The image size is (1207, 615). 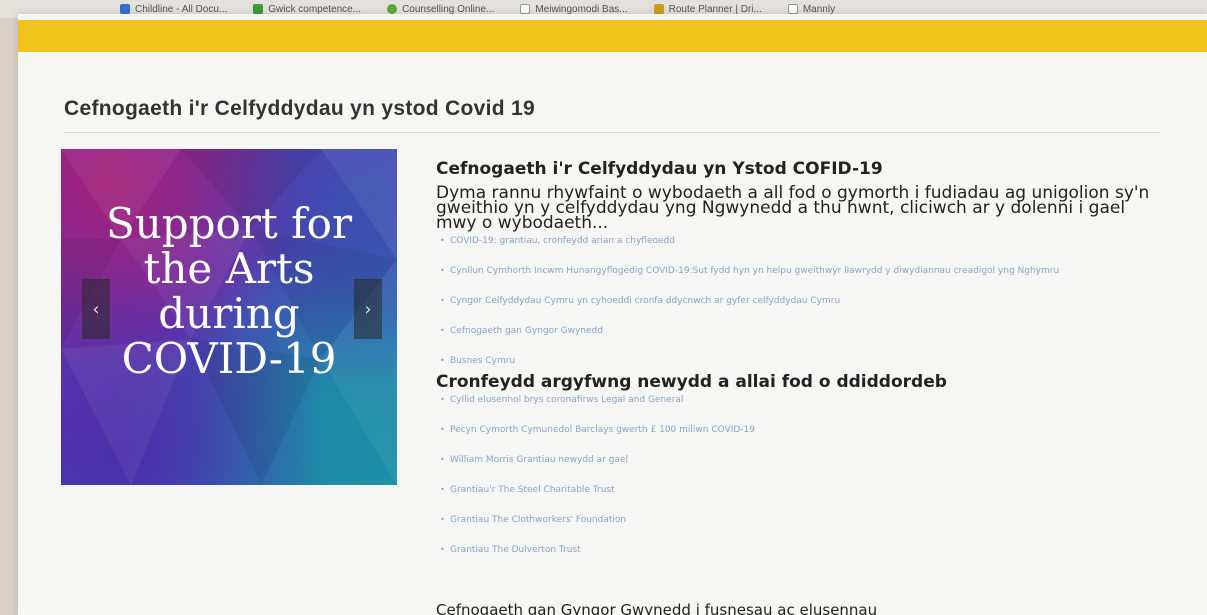 I want to click on chevron-right-icon: ›, so click(x=368, y=309).